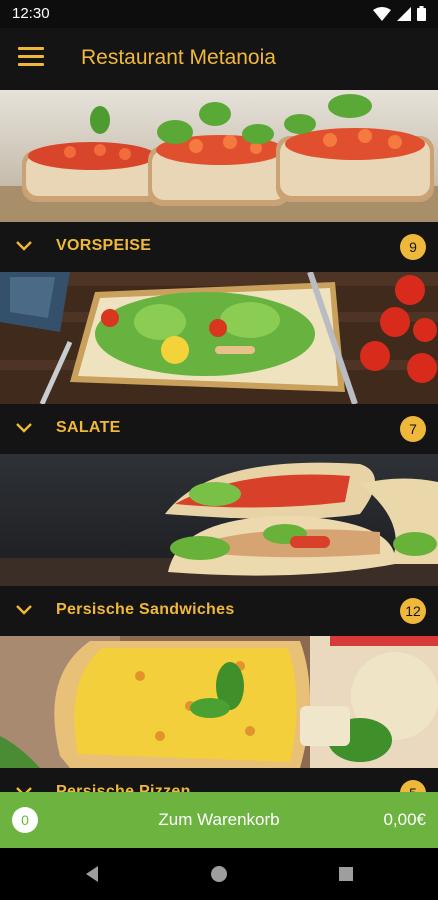 This screenshot has height=900, width=438. I want to click on back-icon, so click(92, 874).